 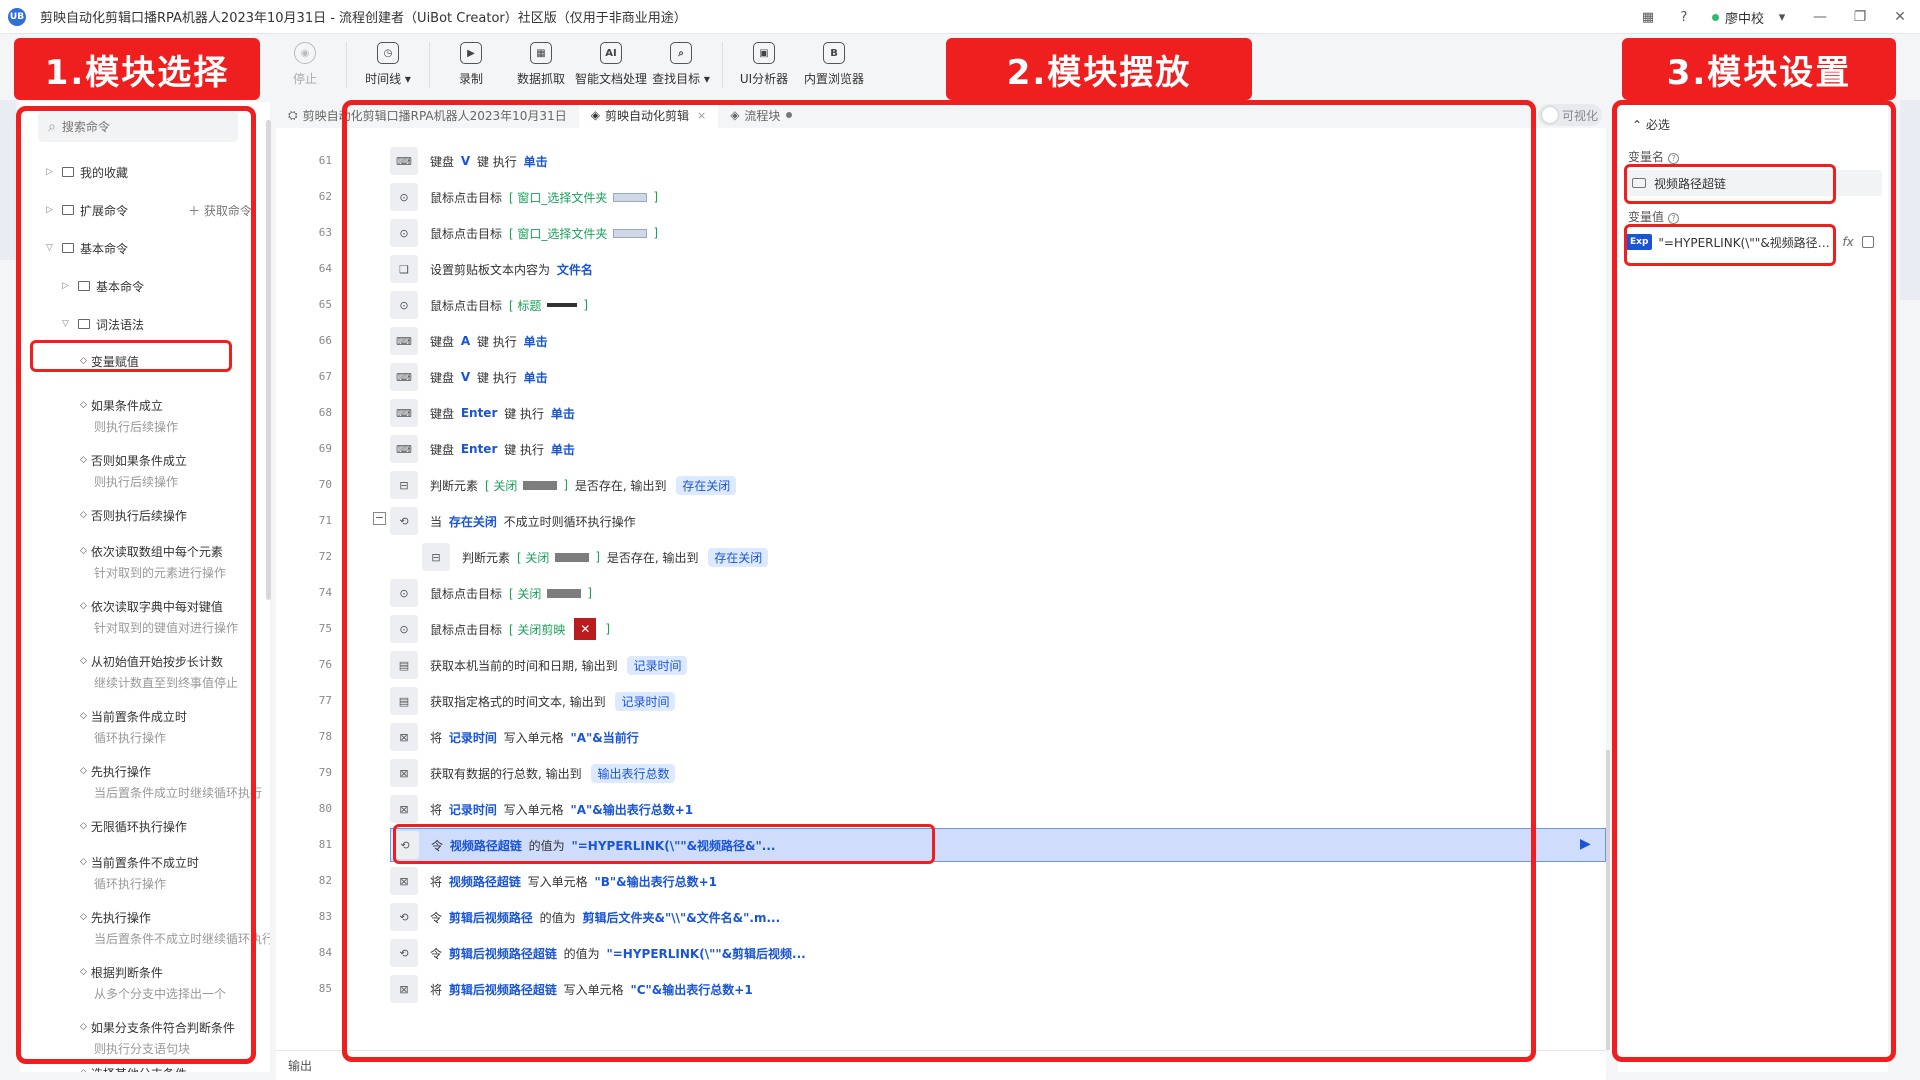 I want to click on code-line: ⊙ 鼠标点击目标 [ 关闭], so click(x=998, y=593).